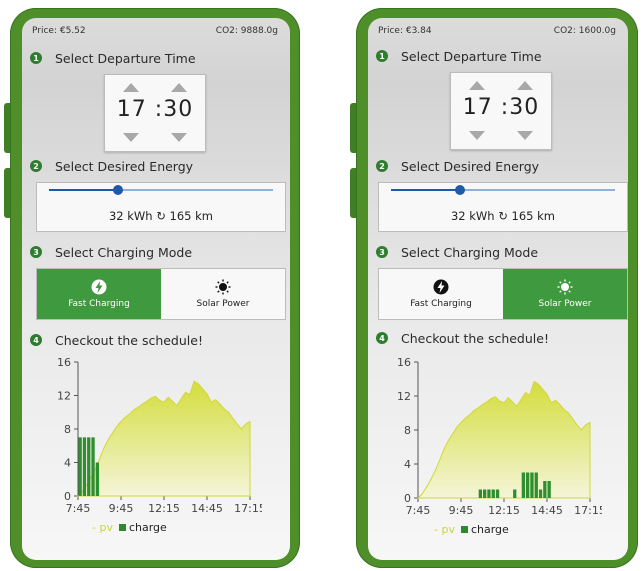 The width and height of the screenshot is (644, 571). I want to click on status-bar: Price: €3.84 CO2: 1600.0g, so click(497, 33).